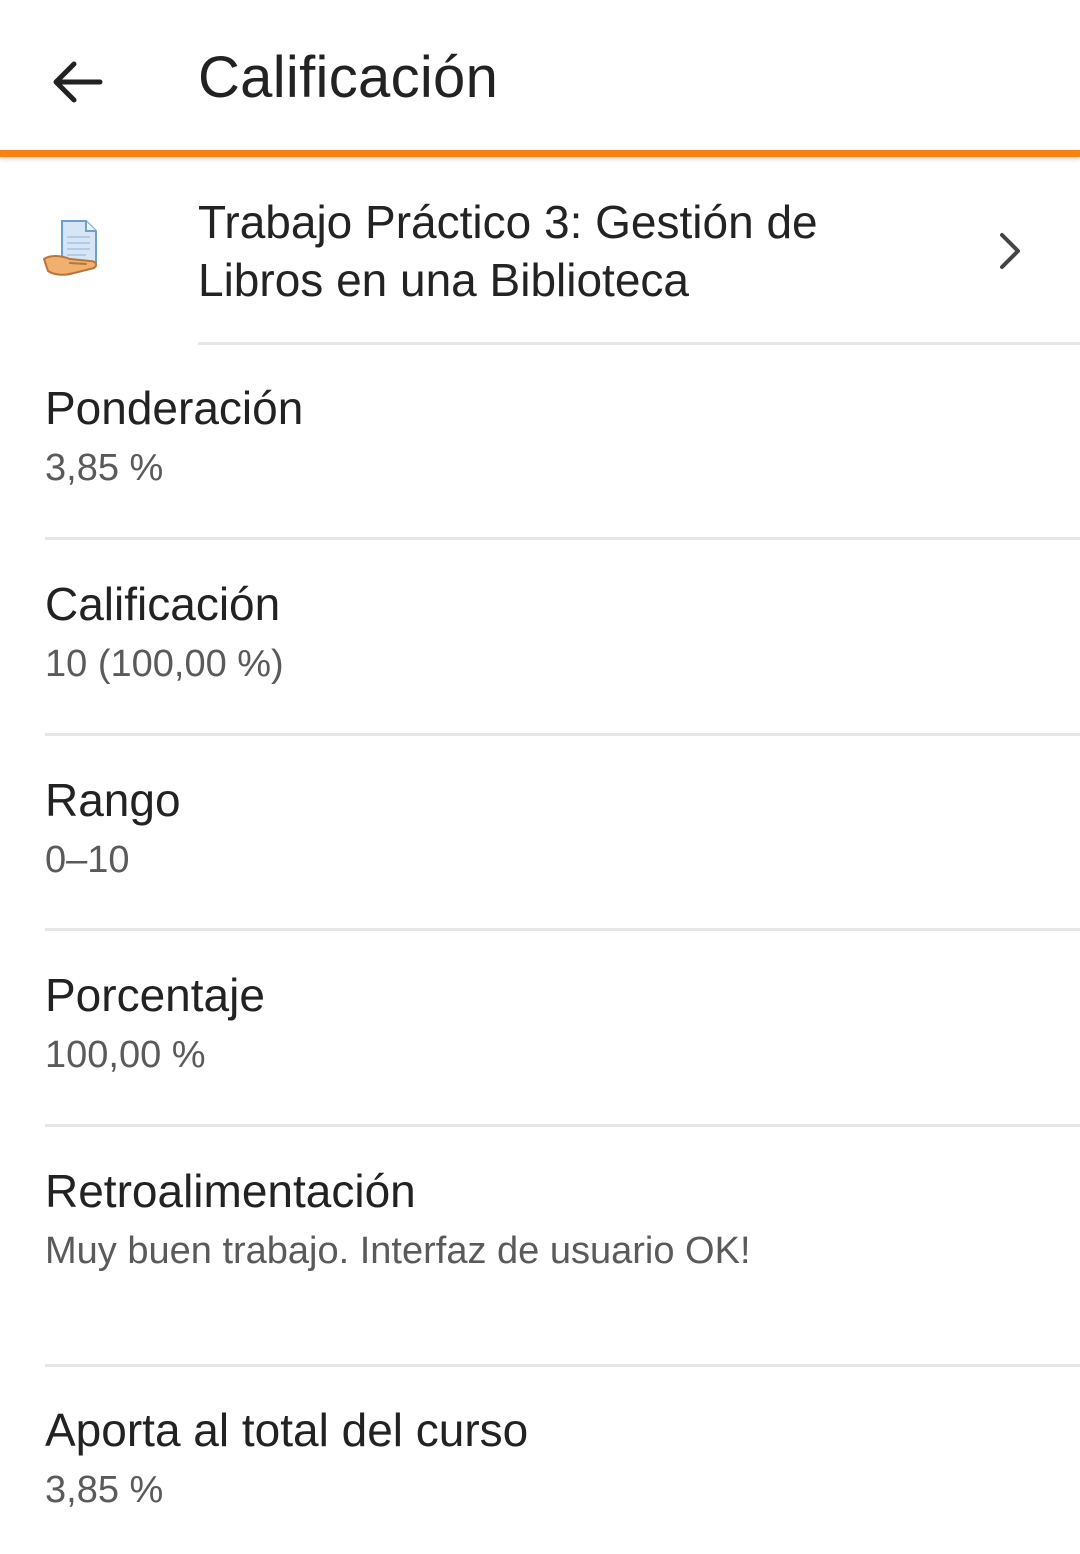 Image resolution: width=1080 pixels, height=1554 pixels. What do you see at coordinates (113, 800) in the screenshot?
I see `detail-label: Rango` at bounding box center [113, 800].